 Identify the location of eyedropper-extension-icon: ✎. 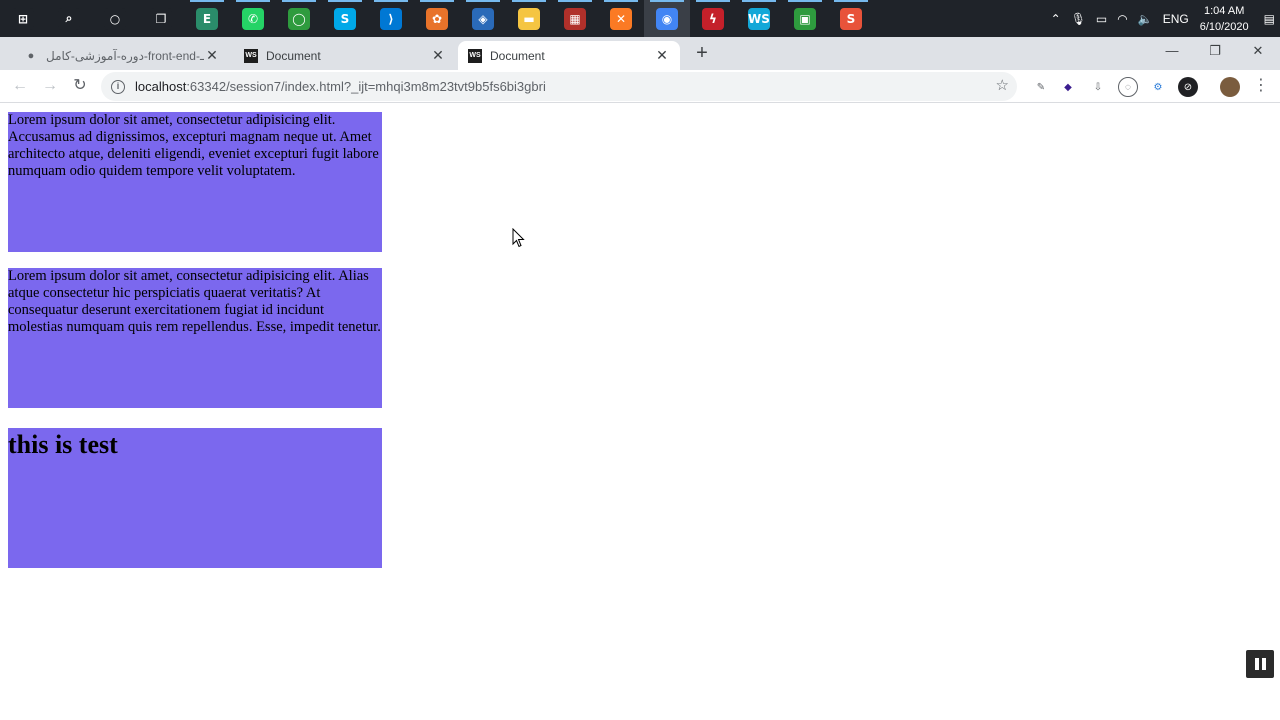
(1041, 87).